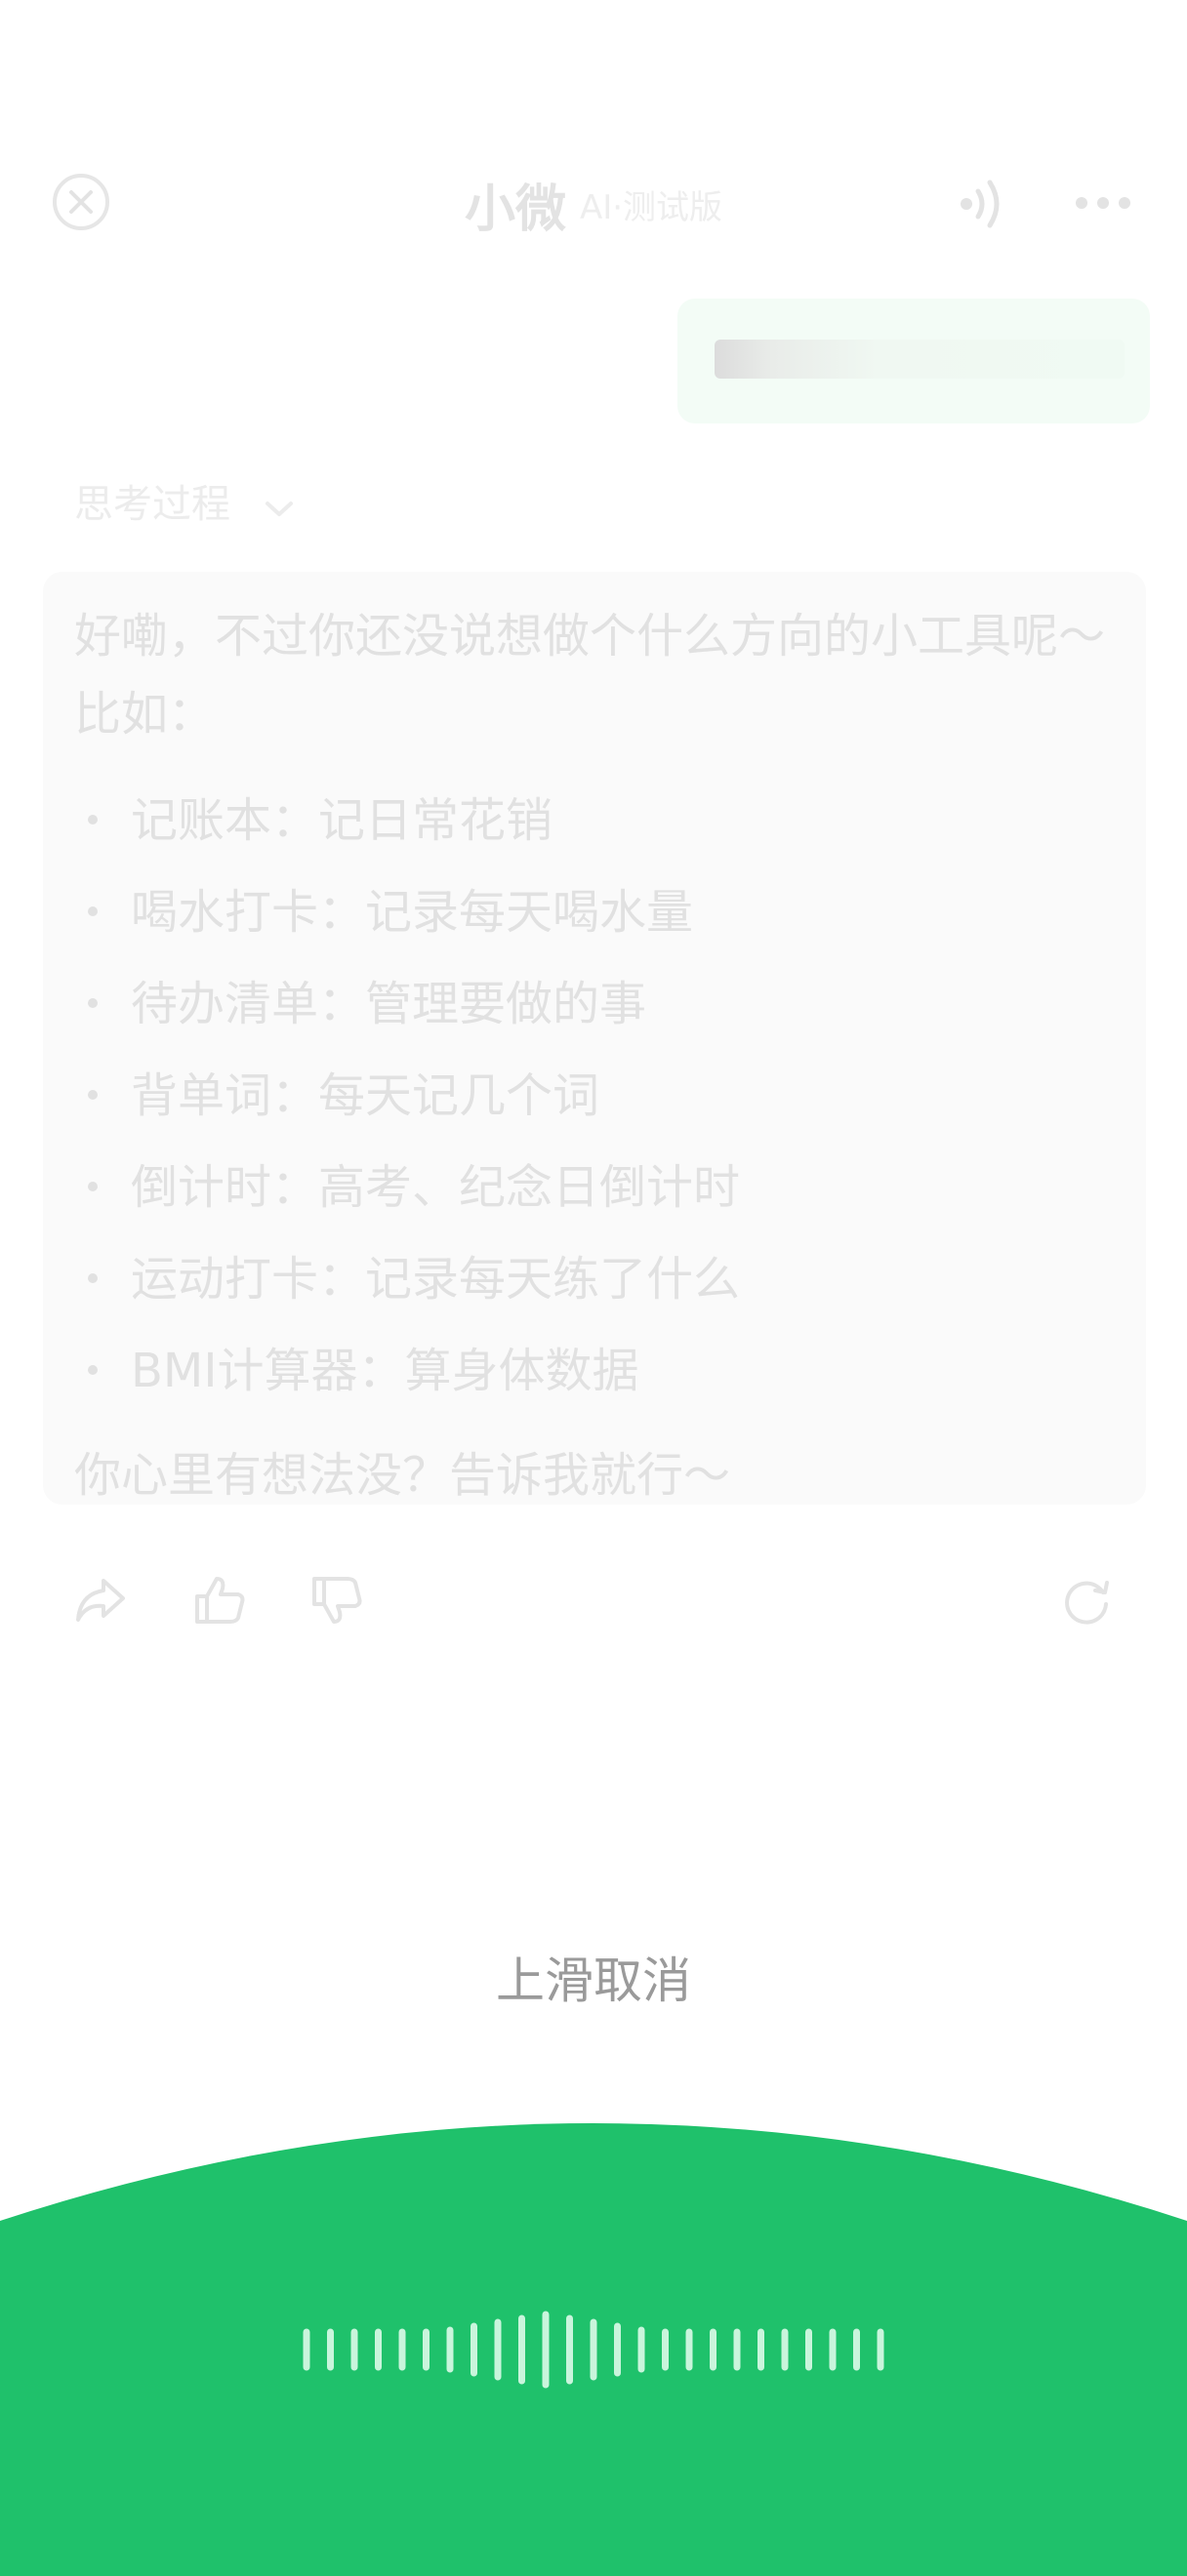  What do you see at coordinates (436, 1187) in the screenshot?
I see `suggestion-text: 倒计时：高考、纪念日倒计时` at bounding box center [436, 1187].